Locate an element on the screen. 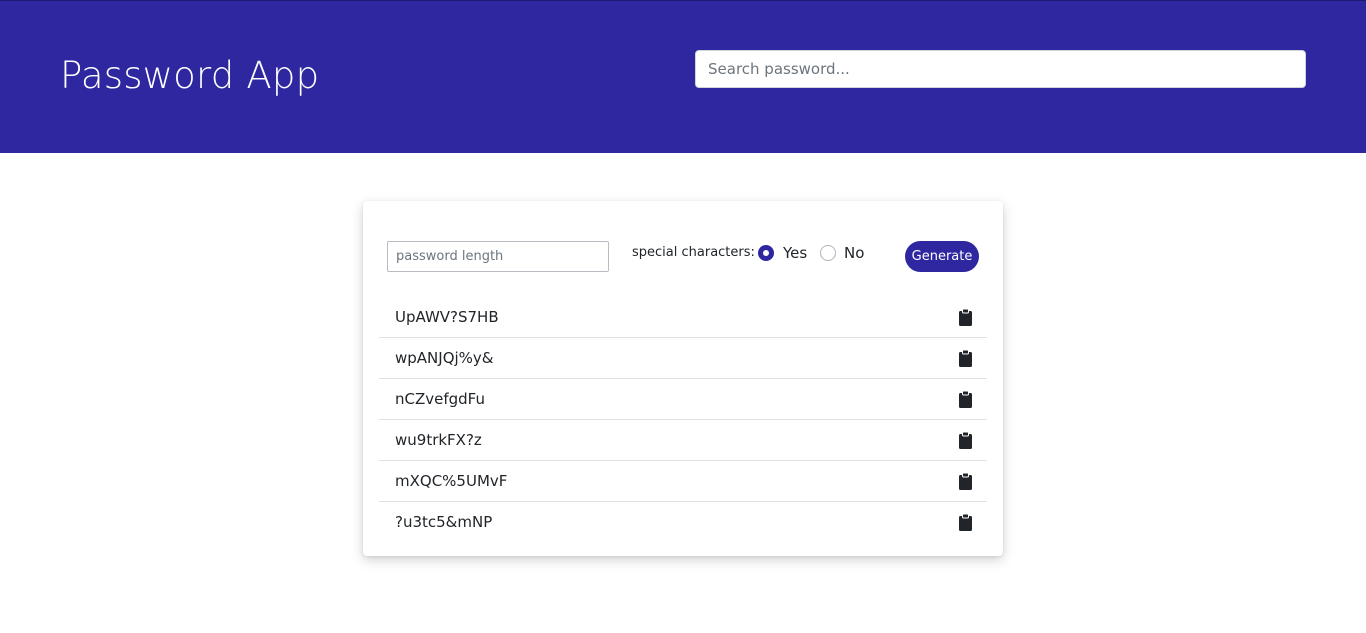 The height and width of the screenshot is (633, 1366). password-row: wu9trkFX?z is located at coordinates (683, 440).